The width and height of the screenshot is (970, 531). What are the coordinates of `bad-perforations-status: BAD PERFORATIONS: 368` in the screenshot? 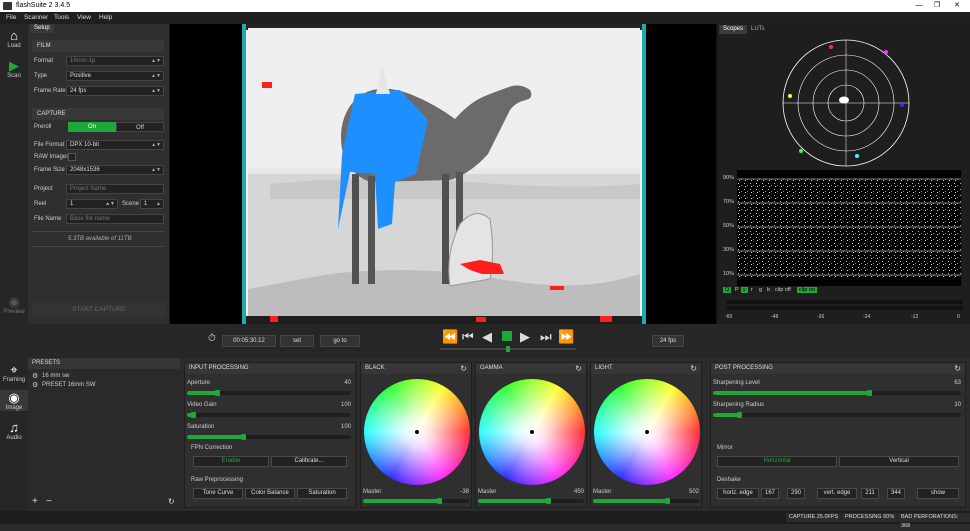 It's located at (934, 521).